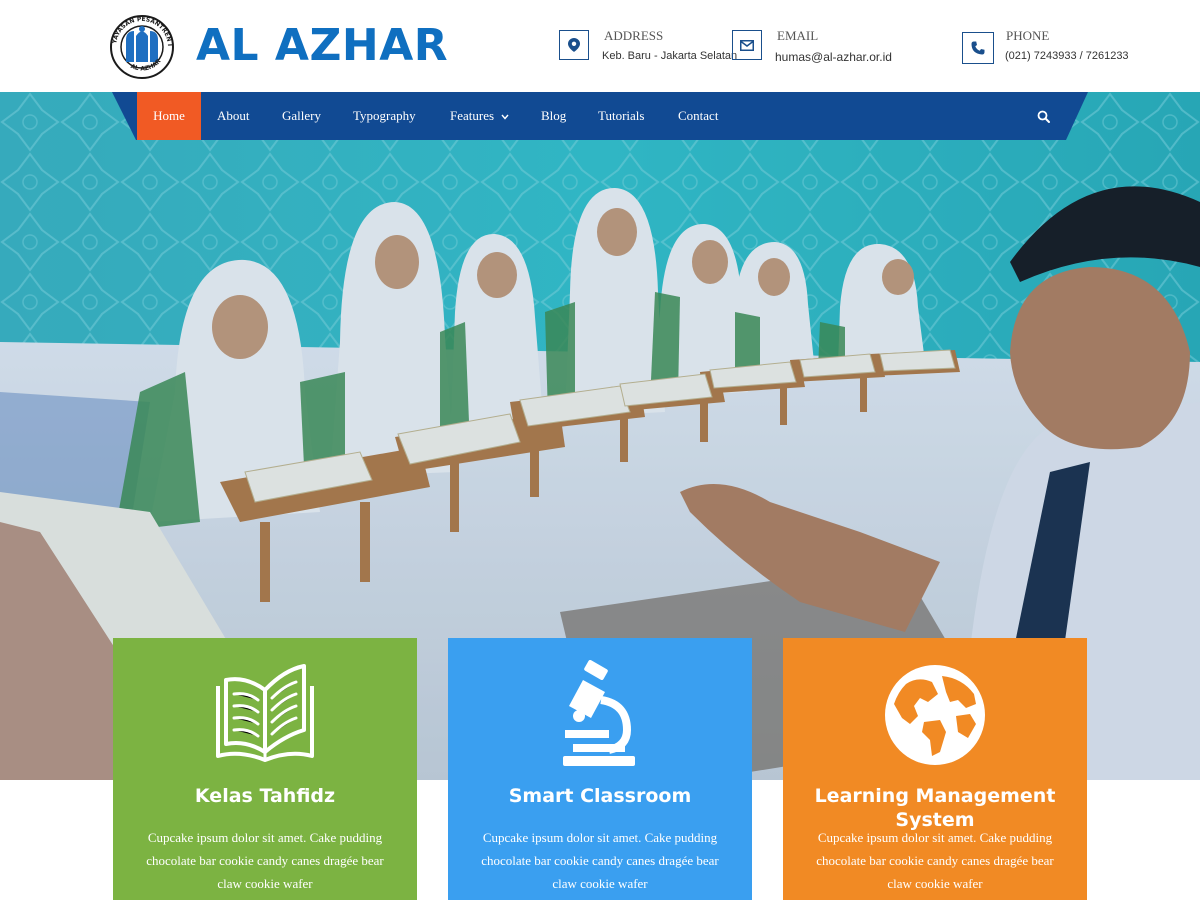 The image size is (1200, 900). Describe the element at coordinates (574, 45) in the screenshot. I see `map-marker-icon` at that location.